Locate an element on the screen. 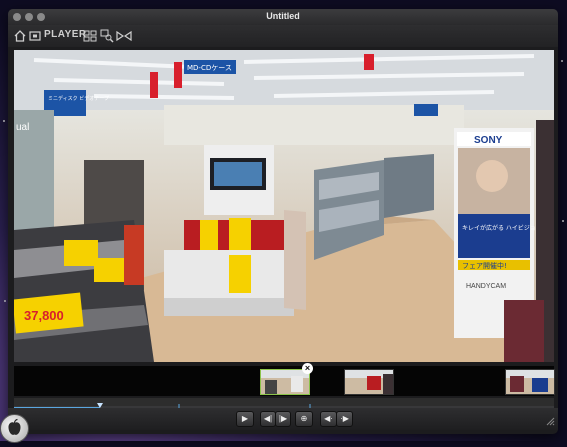 The image size is (567, 447). grid-icon is located at coordinates (90, 36).